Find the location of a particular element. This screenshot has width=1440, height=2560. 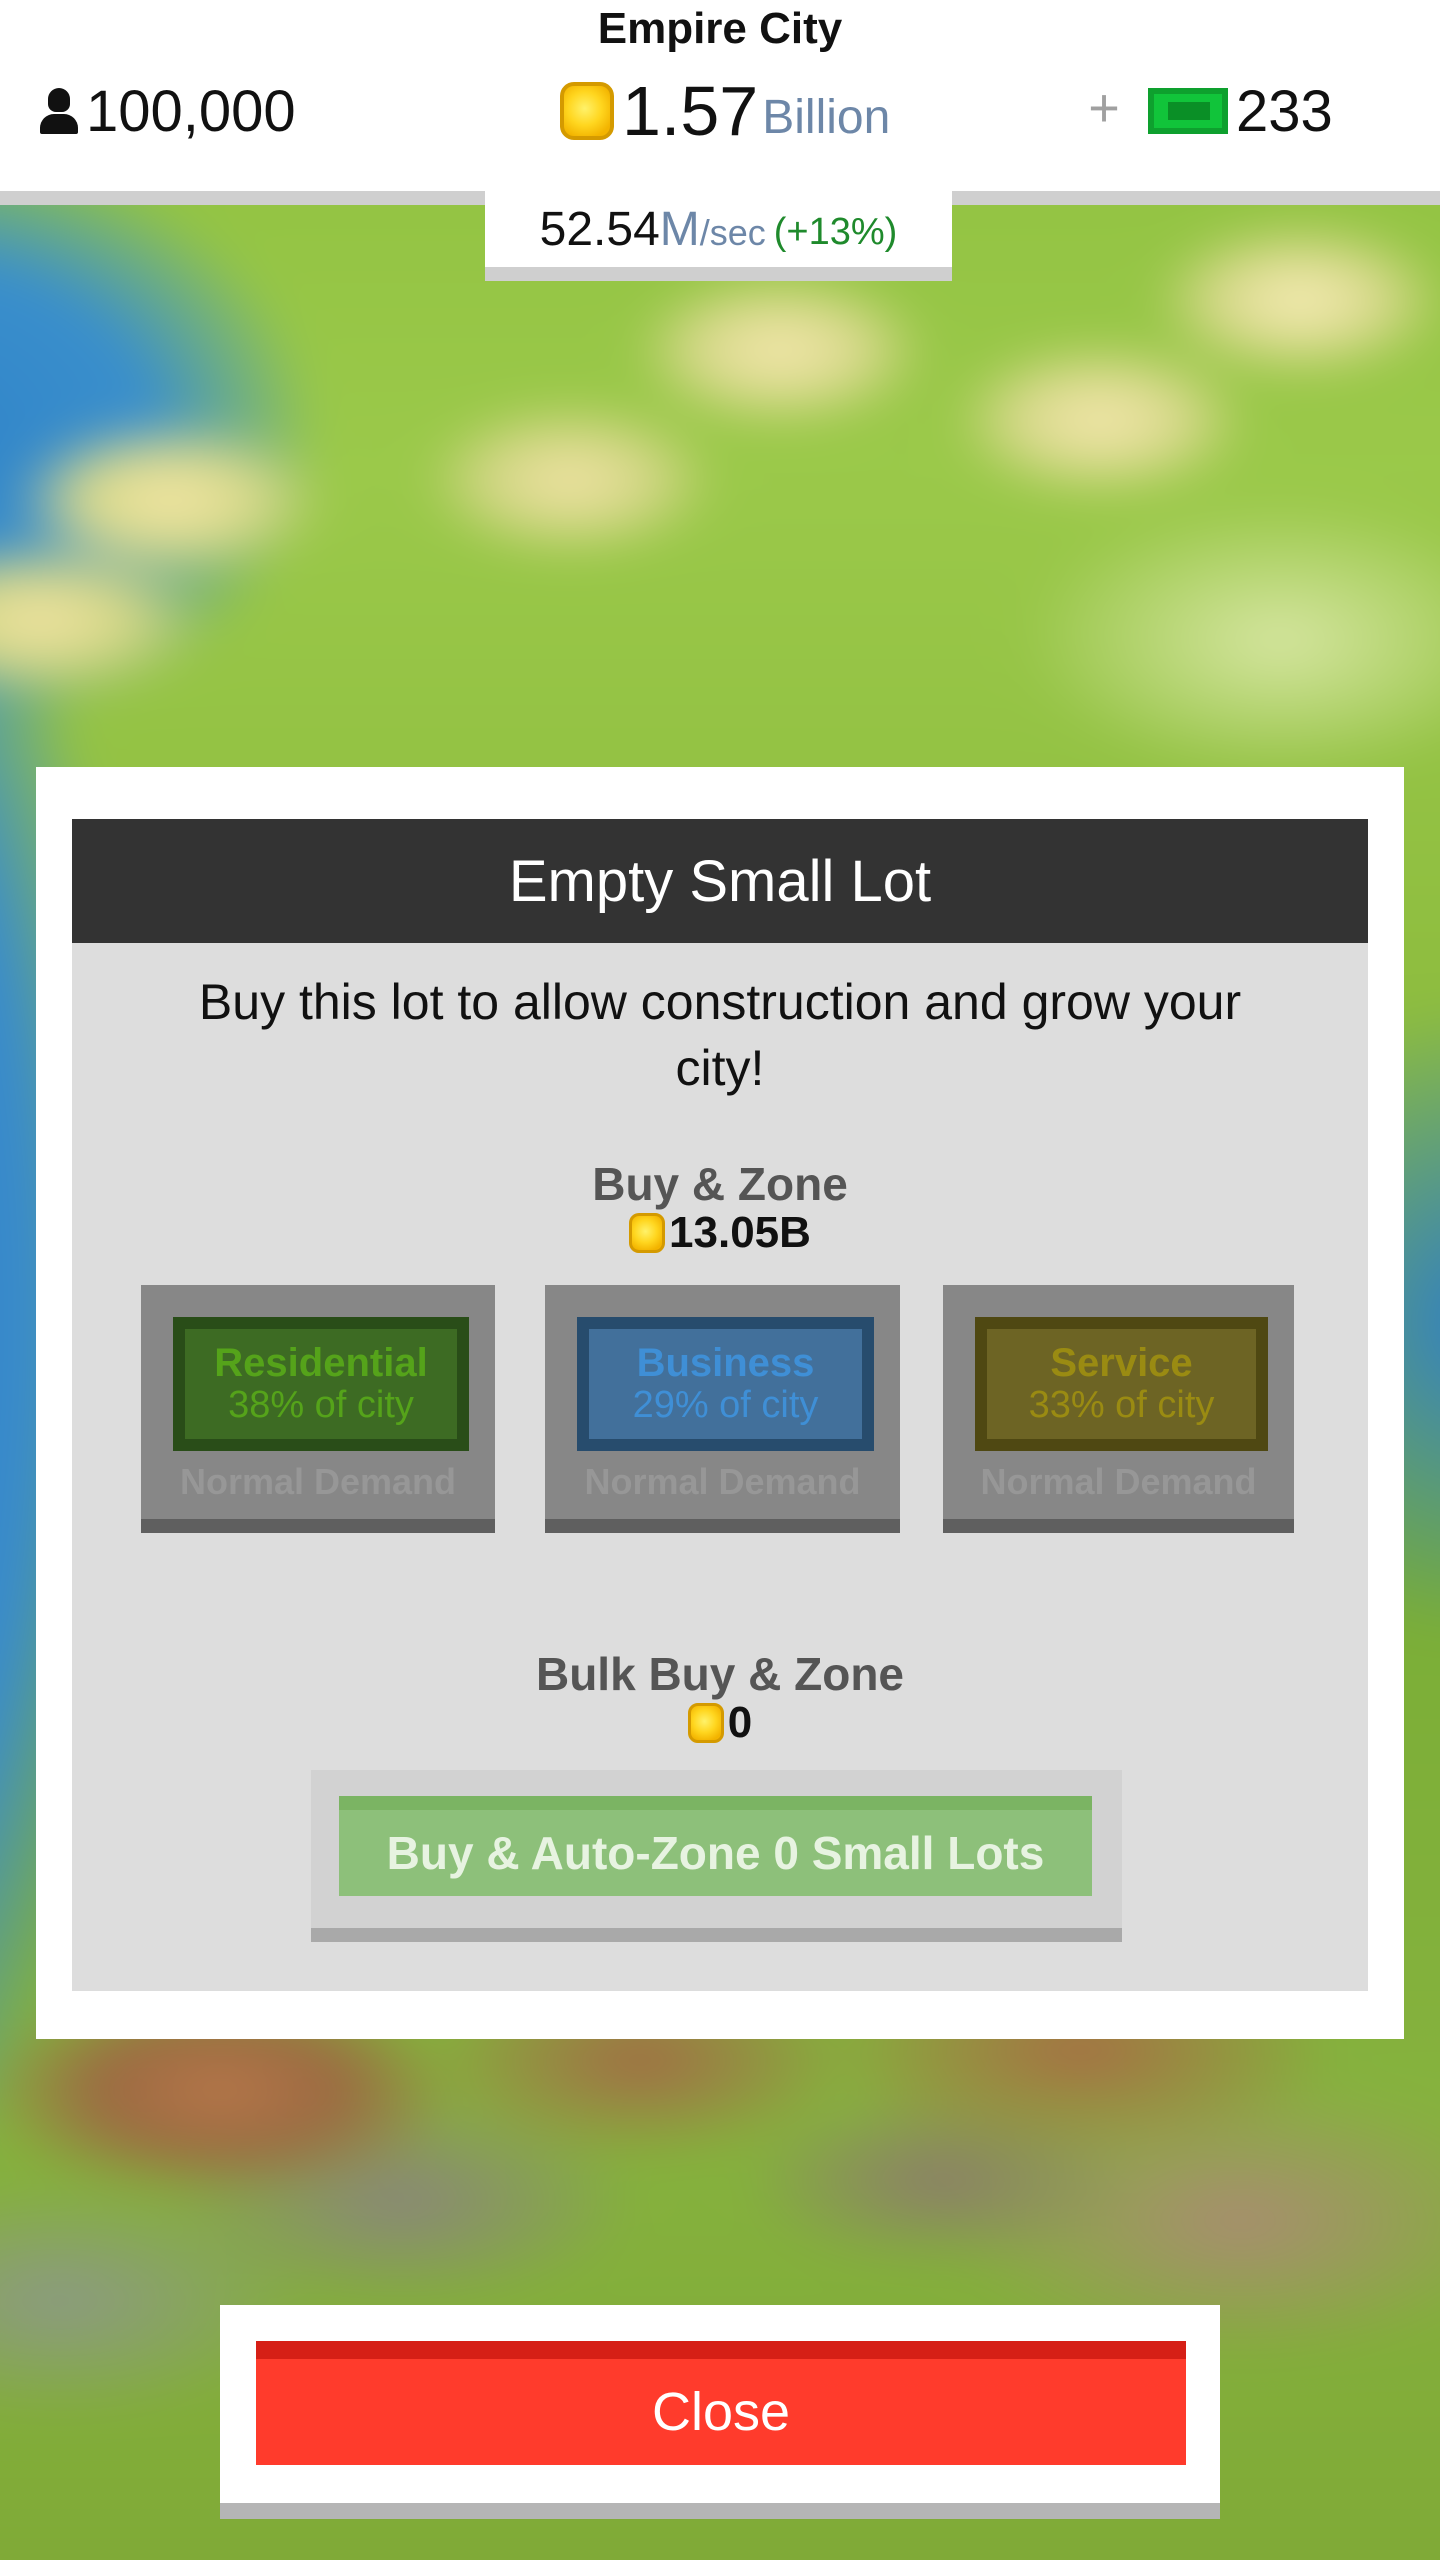

buy-zone-price: 13.05B is located at coordinates (720, 1233).